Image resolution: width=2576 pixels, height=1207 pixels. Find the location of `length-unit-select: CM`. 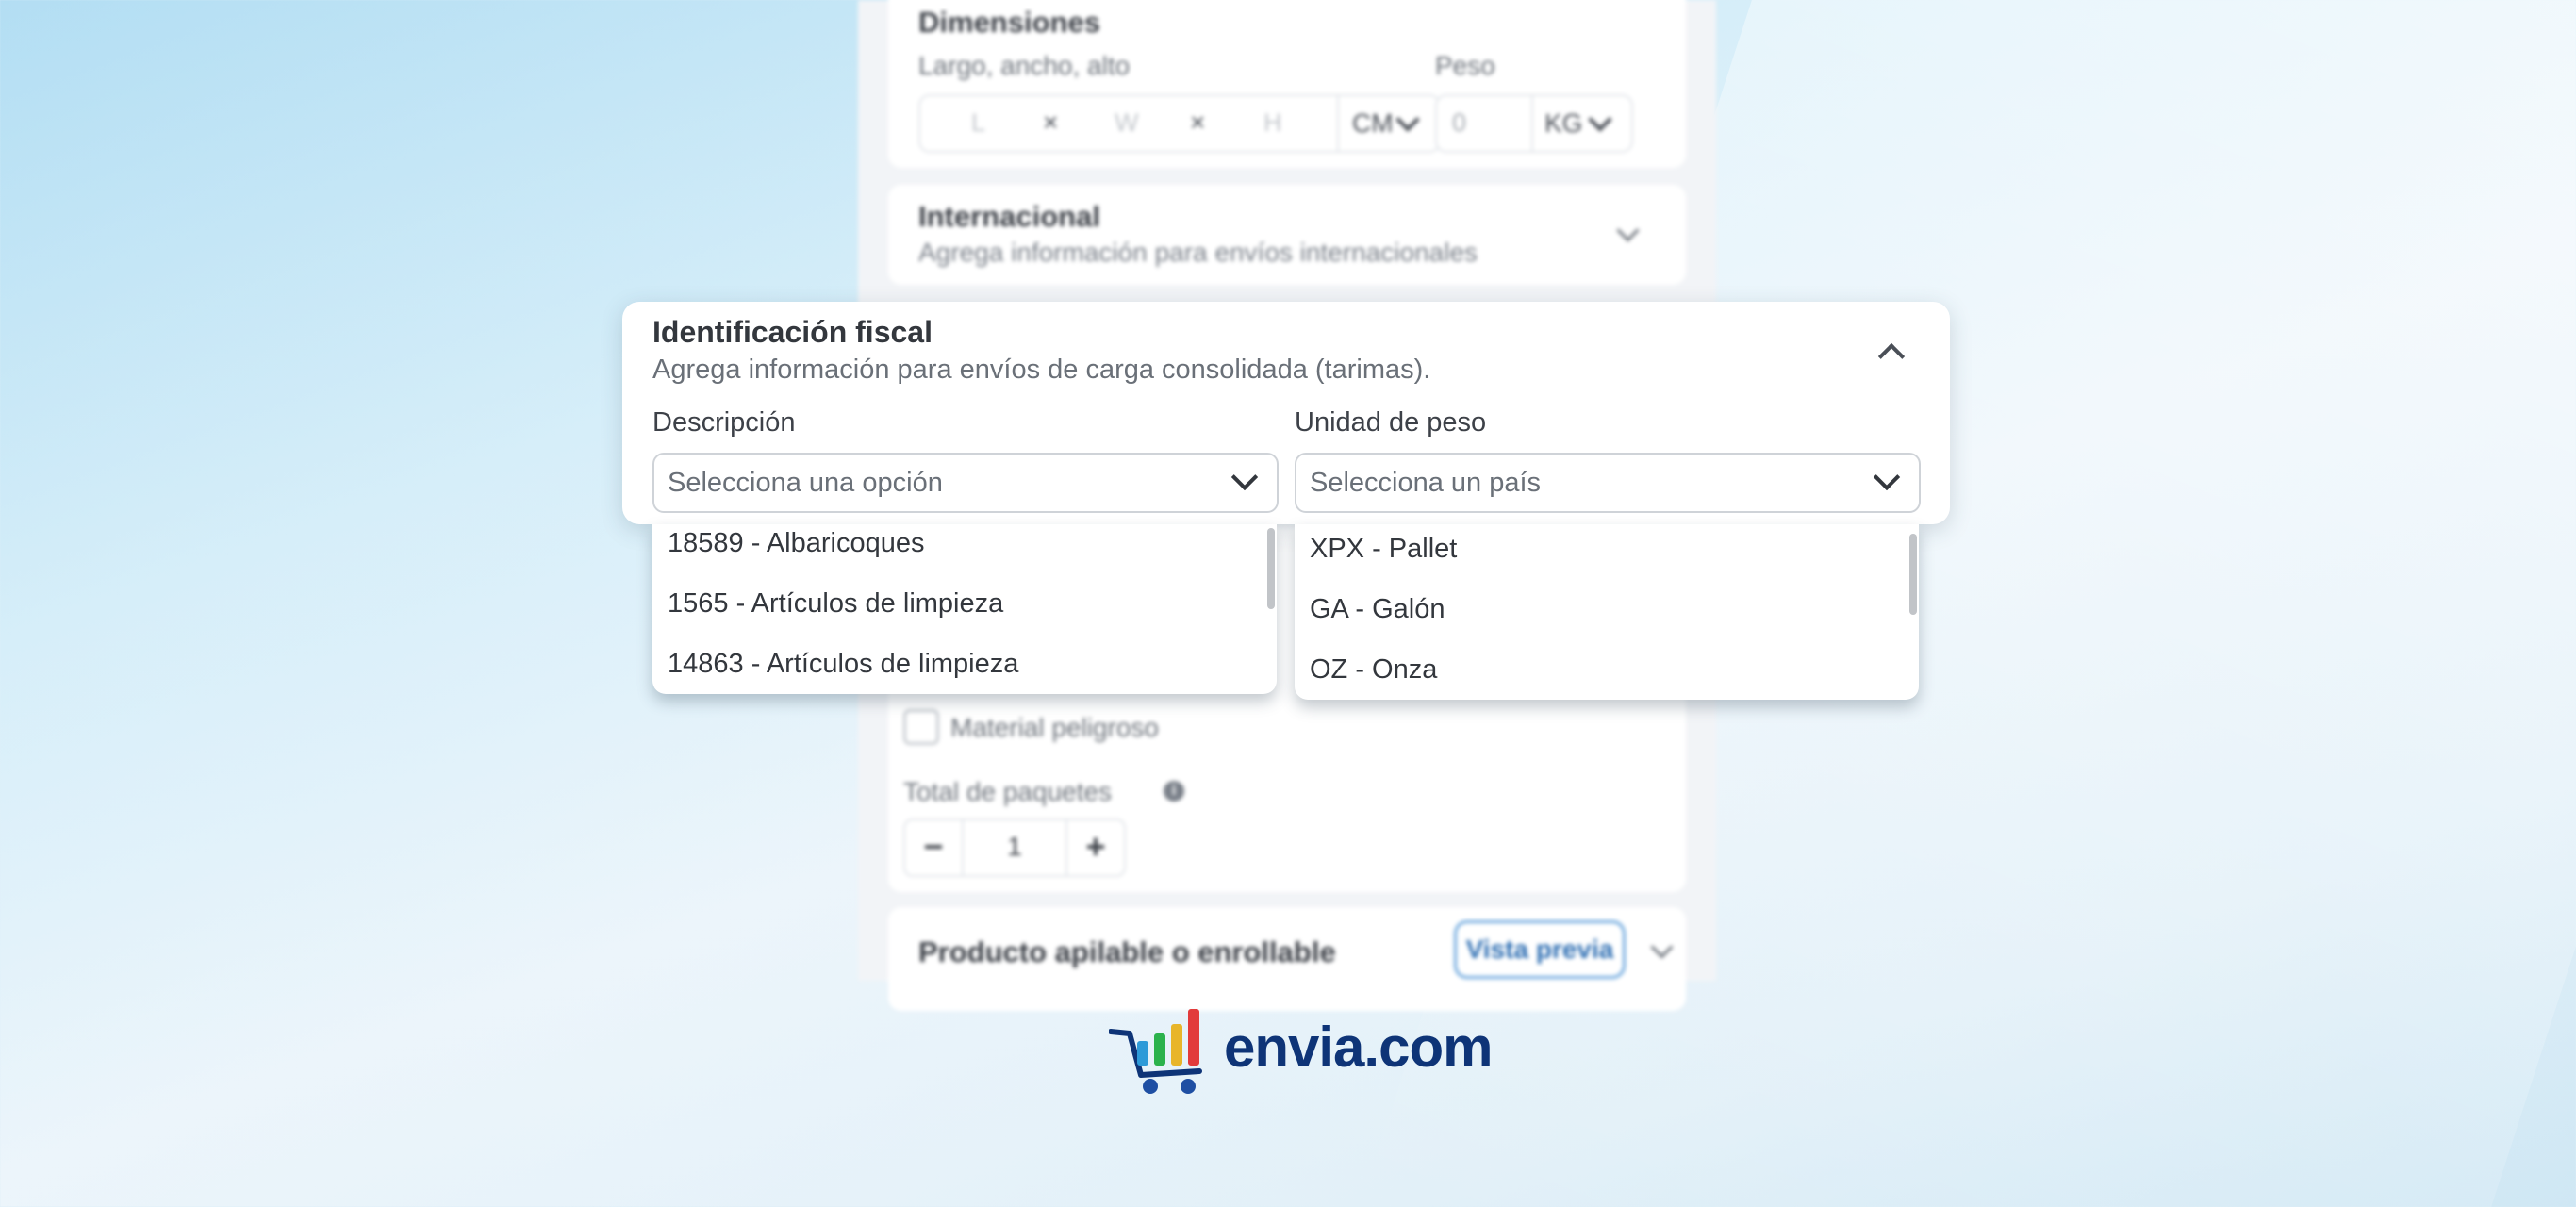

length-unit-select: CM is located at coordinates (1373, 123).